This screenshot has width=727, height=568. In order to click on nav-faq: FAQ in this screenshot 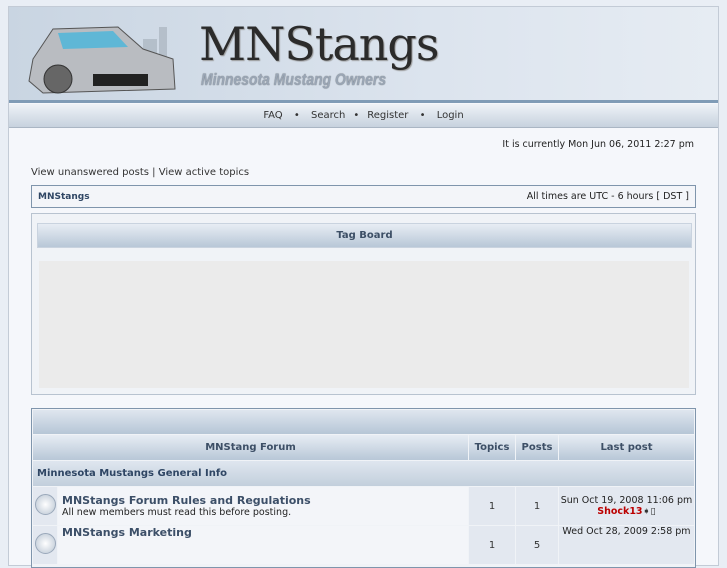, I will do `click(272, 115)`.